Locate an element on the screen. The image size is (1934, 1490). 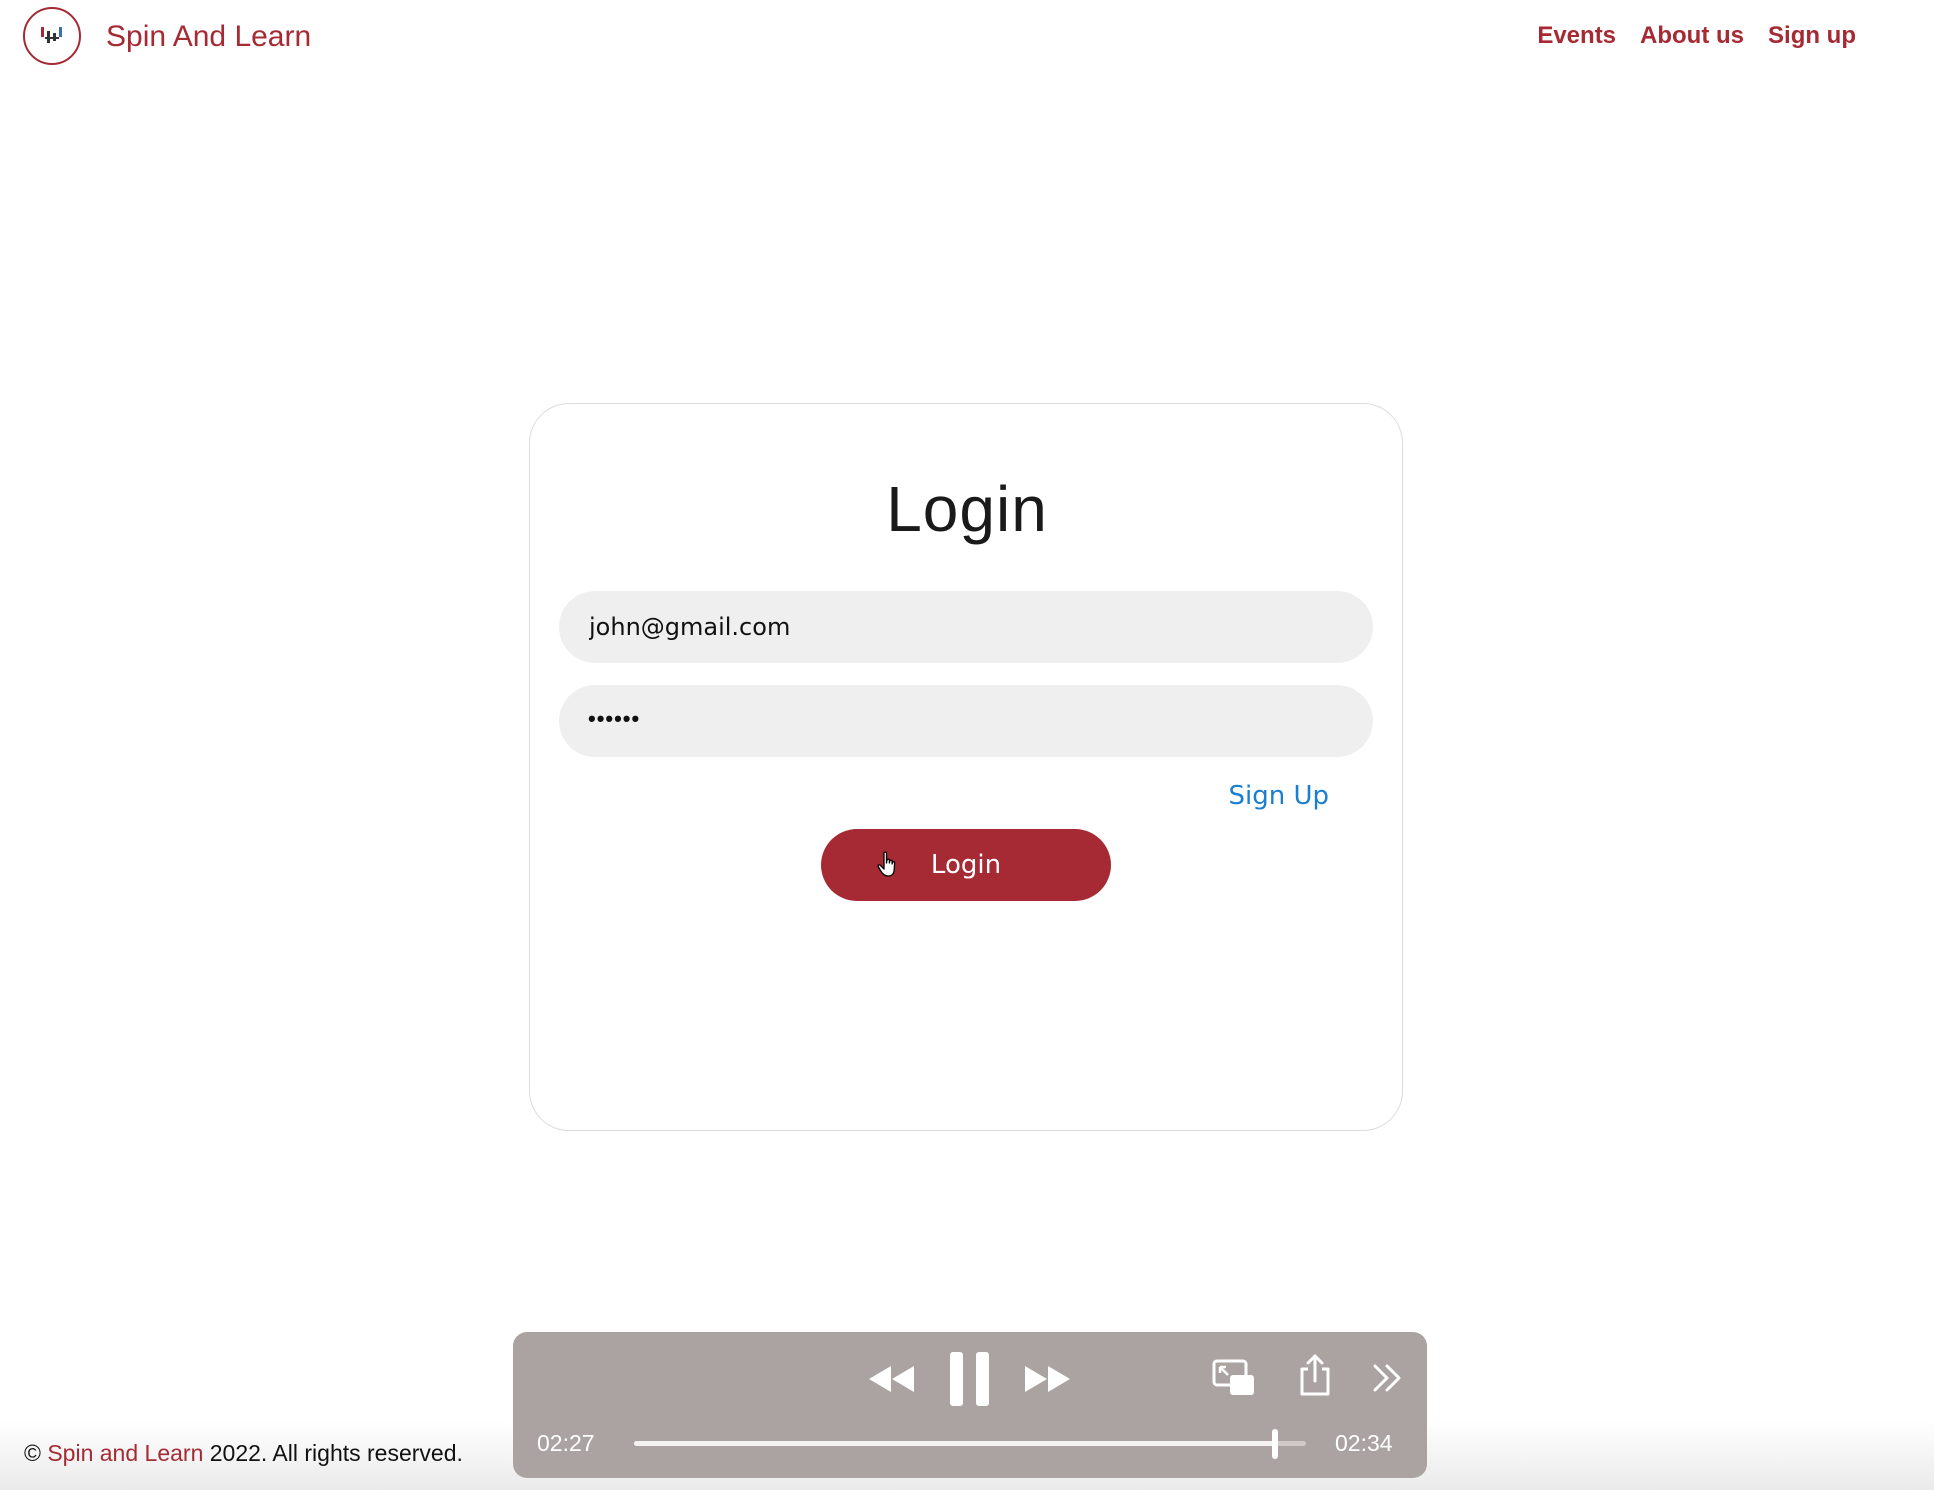
footer-brand-link: Spin and Learn is located at coordinates (125, 1453).